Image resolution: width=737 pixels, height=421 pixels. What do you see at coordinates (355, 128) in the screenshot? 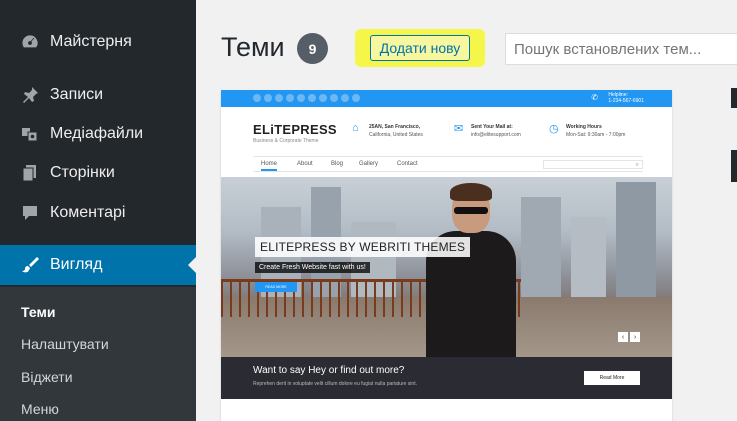
I see `home-icon: ⌂` at bounding box center [355, 128].